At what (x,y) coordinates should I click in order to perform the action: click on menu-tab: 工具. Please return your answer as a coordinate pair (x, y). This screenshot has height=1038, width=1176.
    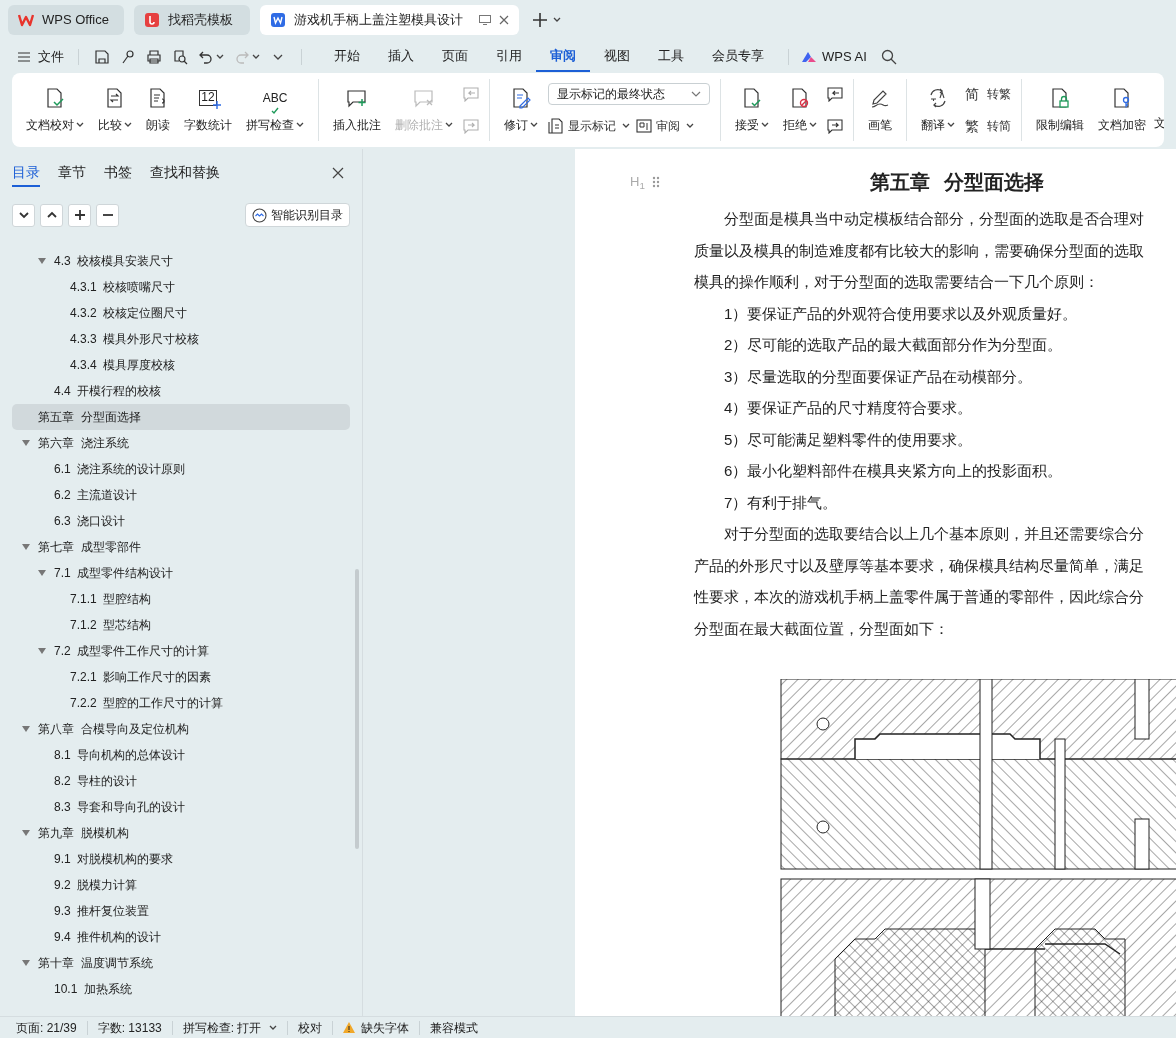
    Looking at the image, I should click on (671, 56).